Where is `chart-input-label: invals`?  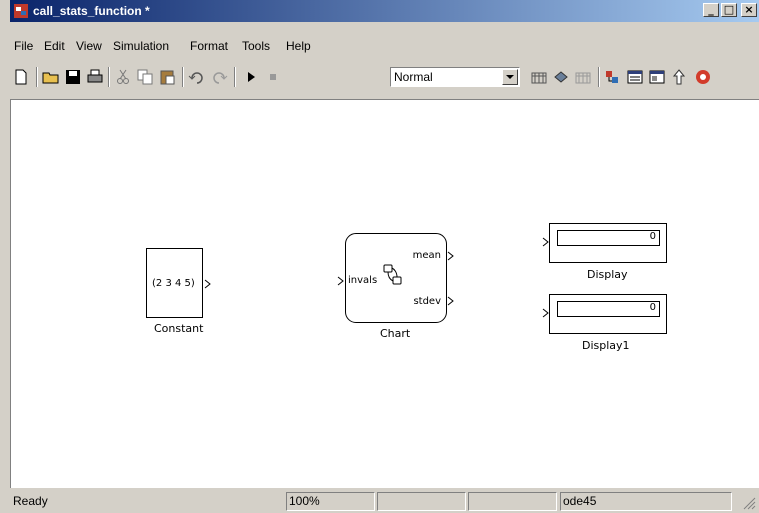 chart-input-label: invals is located at coordinates (363, 280).